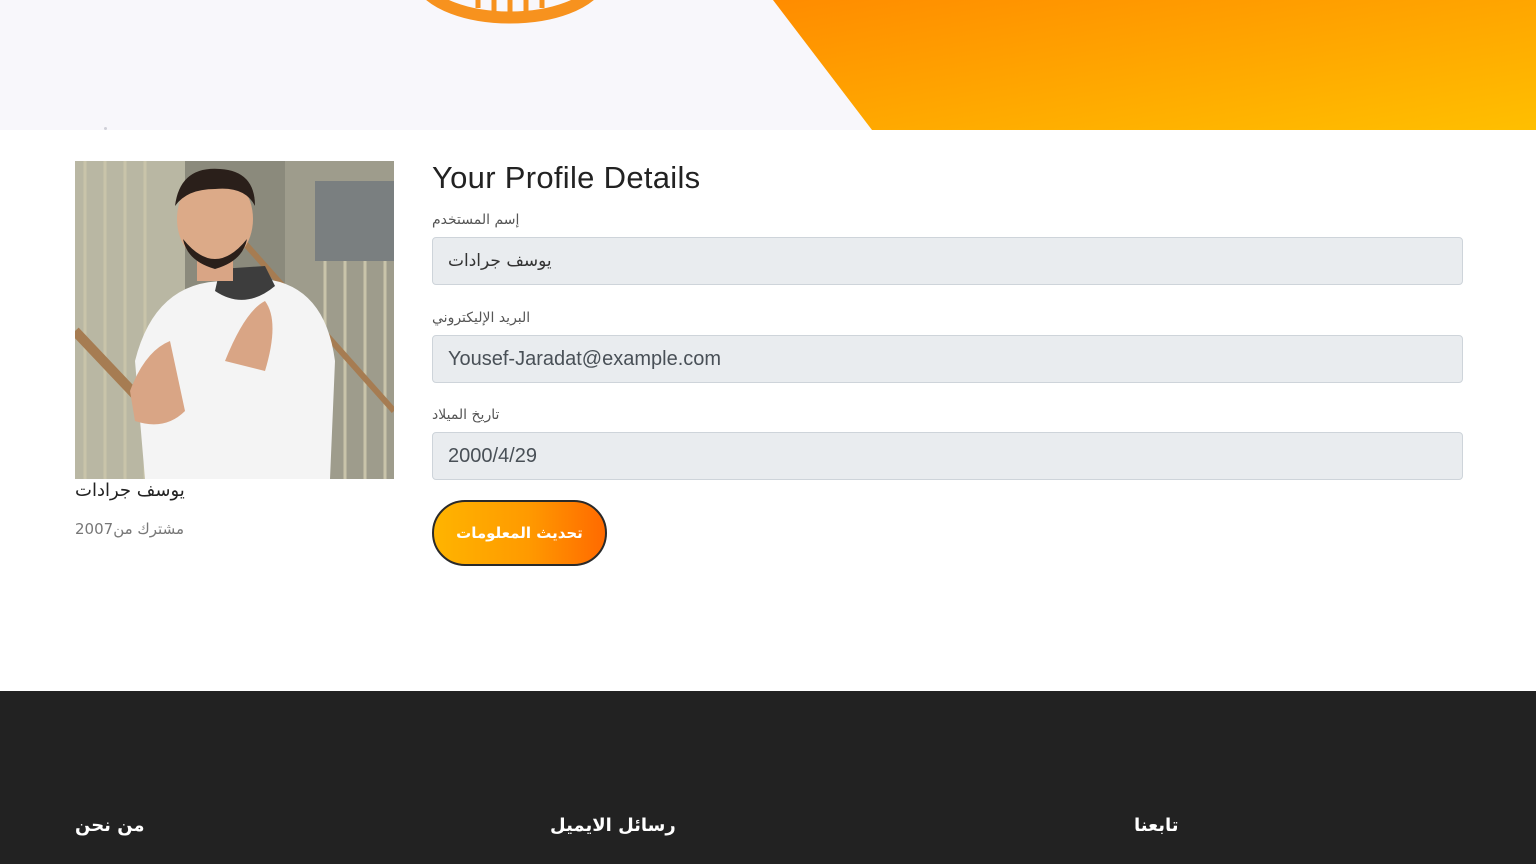 This screenshot has height=864, width=1536. I want to click on footer-heading-follow: تابعنا, so click(1156, 825).